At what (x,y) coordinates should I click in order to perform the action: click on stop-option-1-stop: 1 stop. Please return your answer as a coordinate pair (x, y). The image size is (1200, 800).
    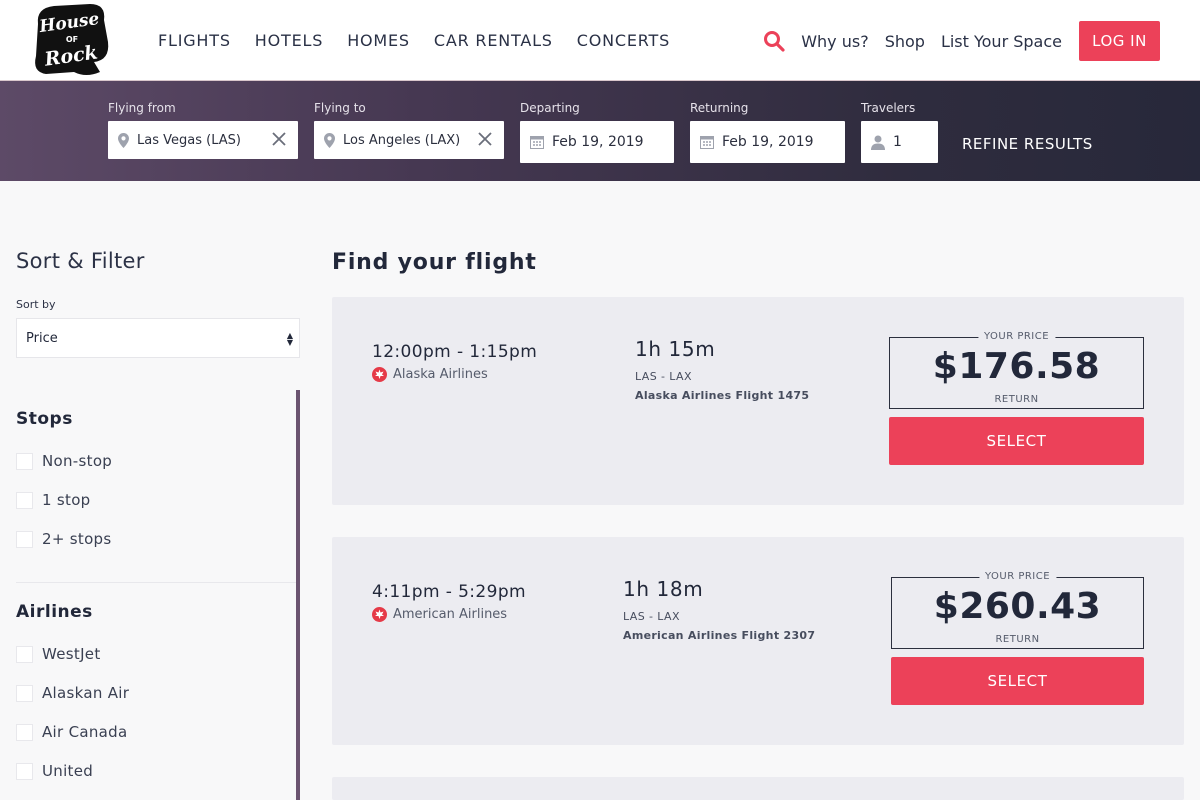
    Looking at the image, I should click on (53, 500).